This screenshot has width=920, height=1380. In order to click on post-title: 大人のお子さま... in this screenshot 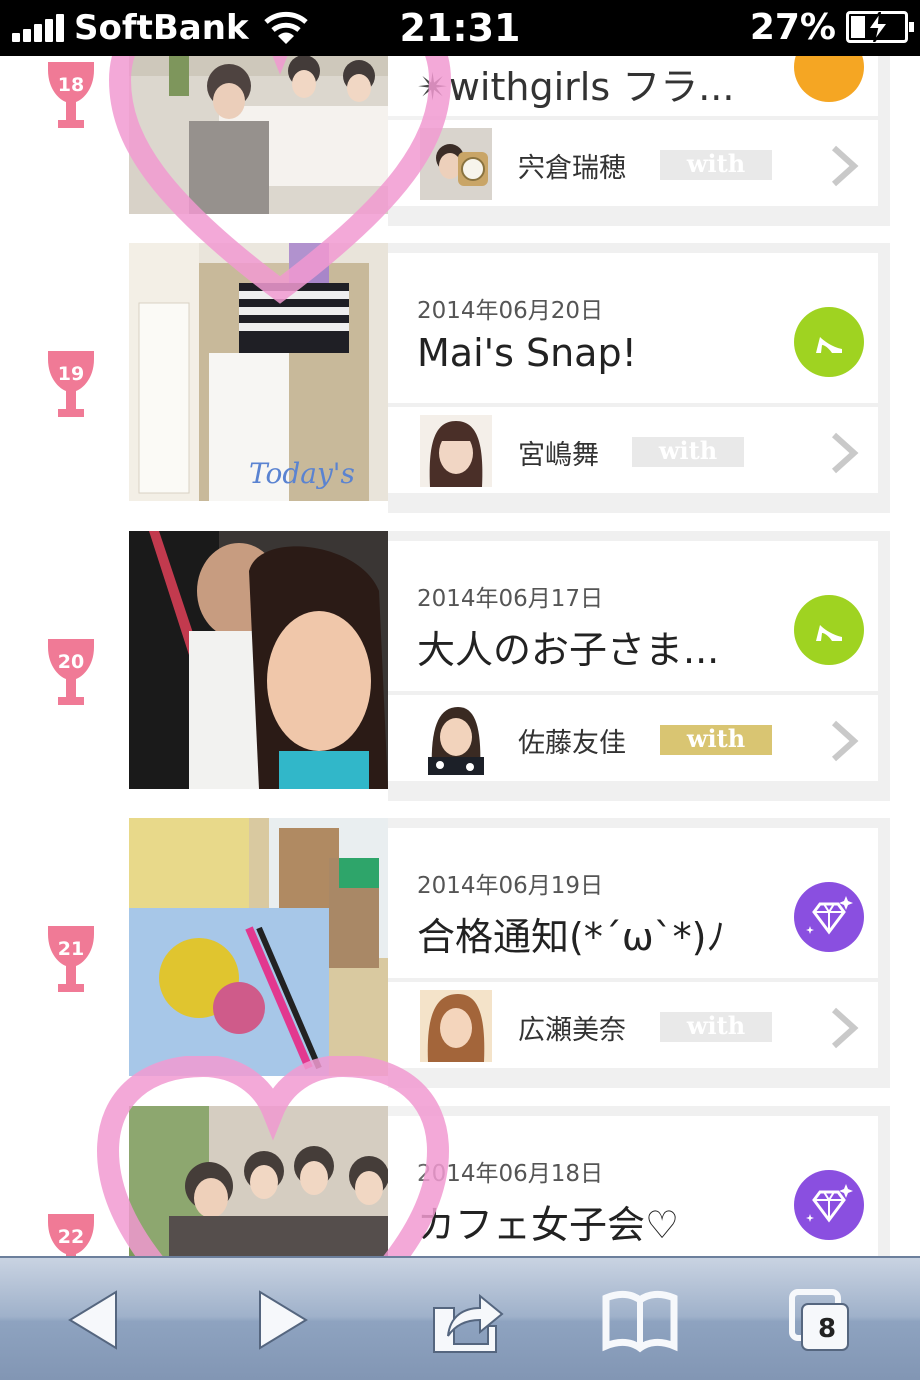, I will do `click(568, 650)`.